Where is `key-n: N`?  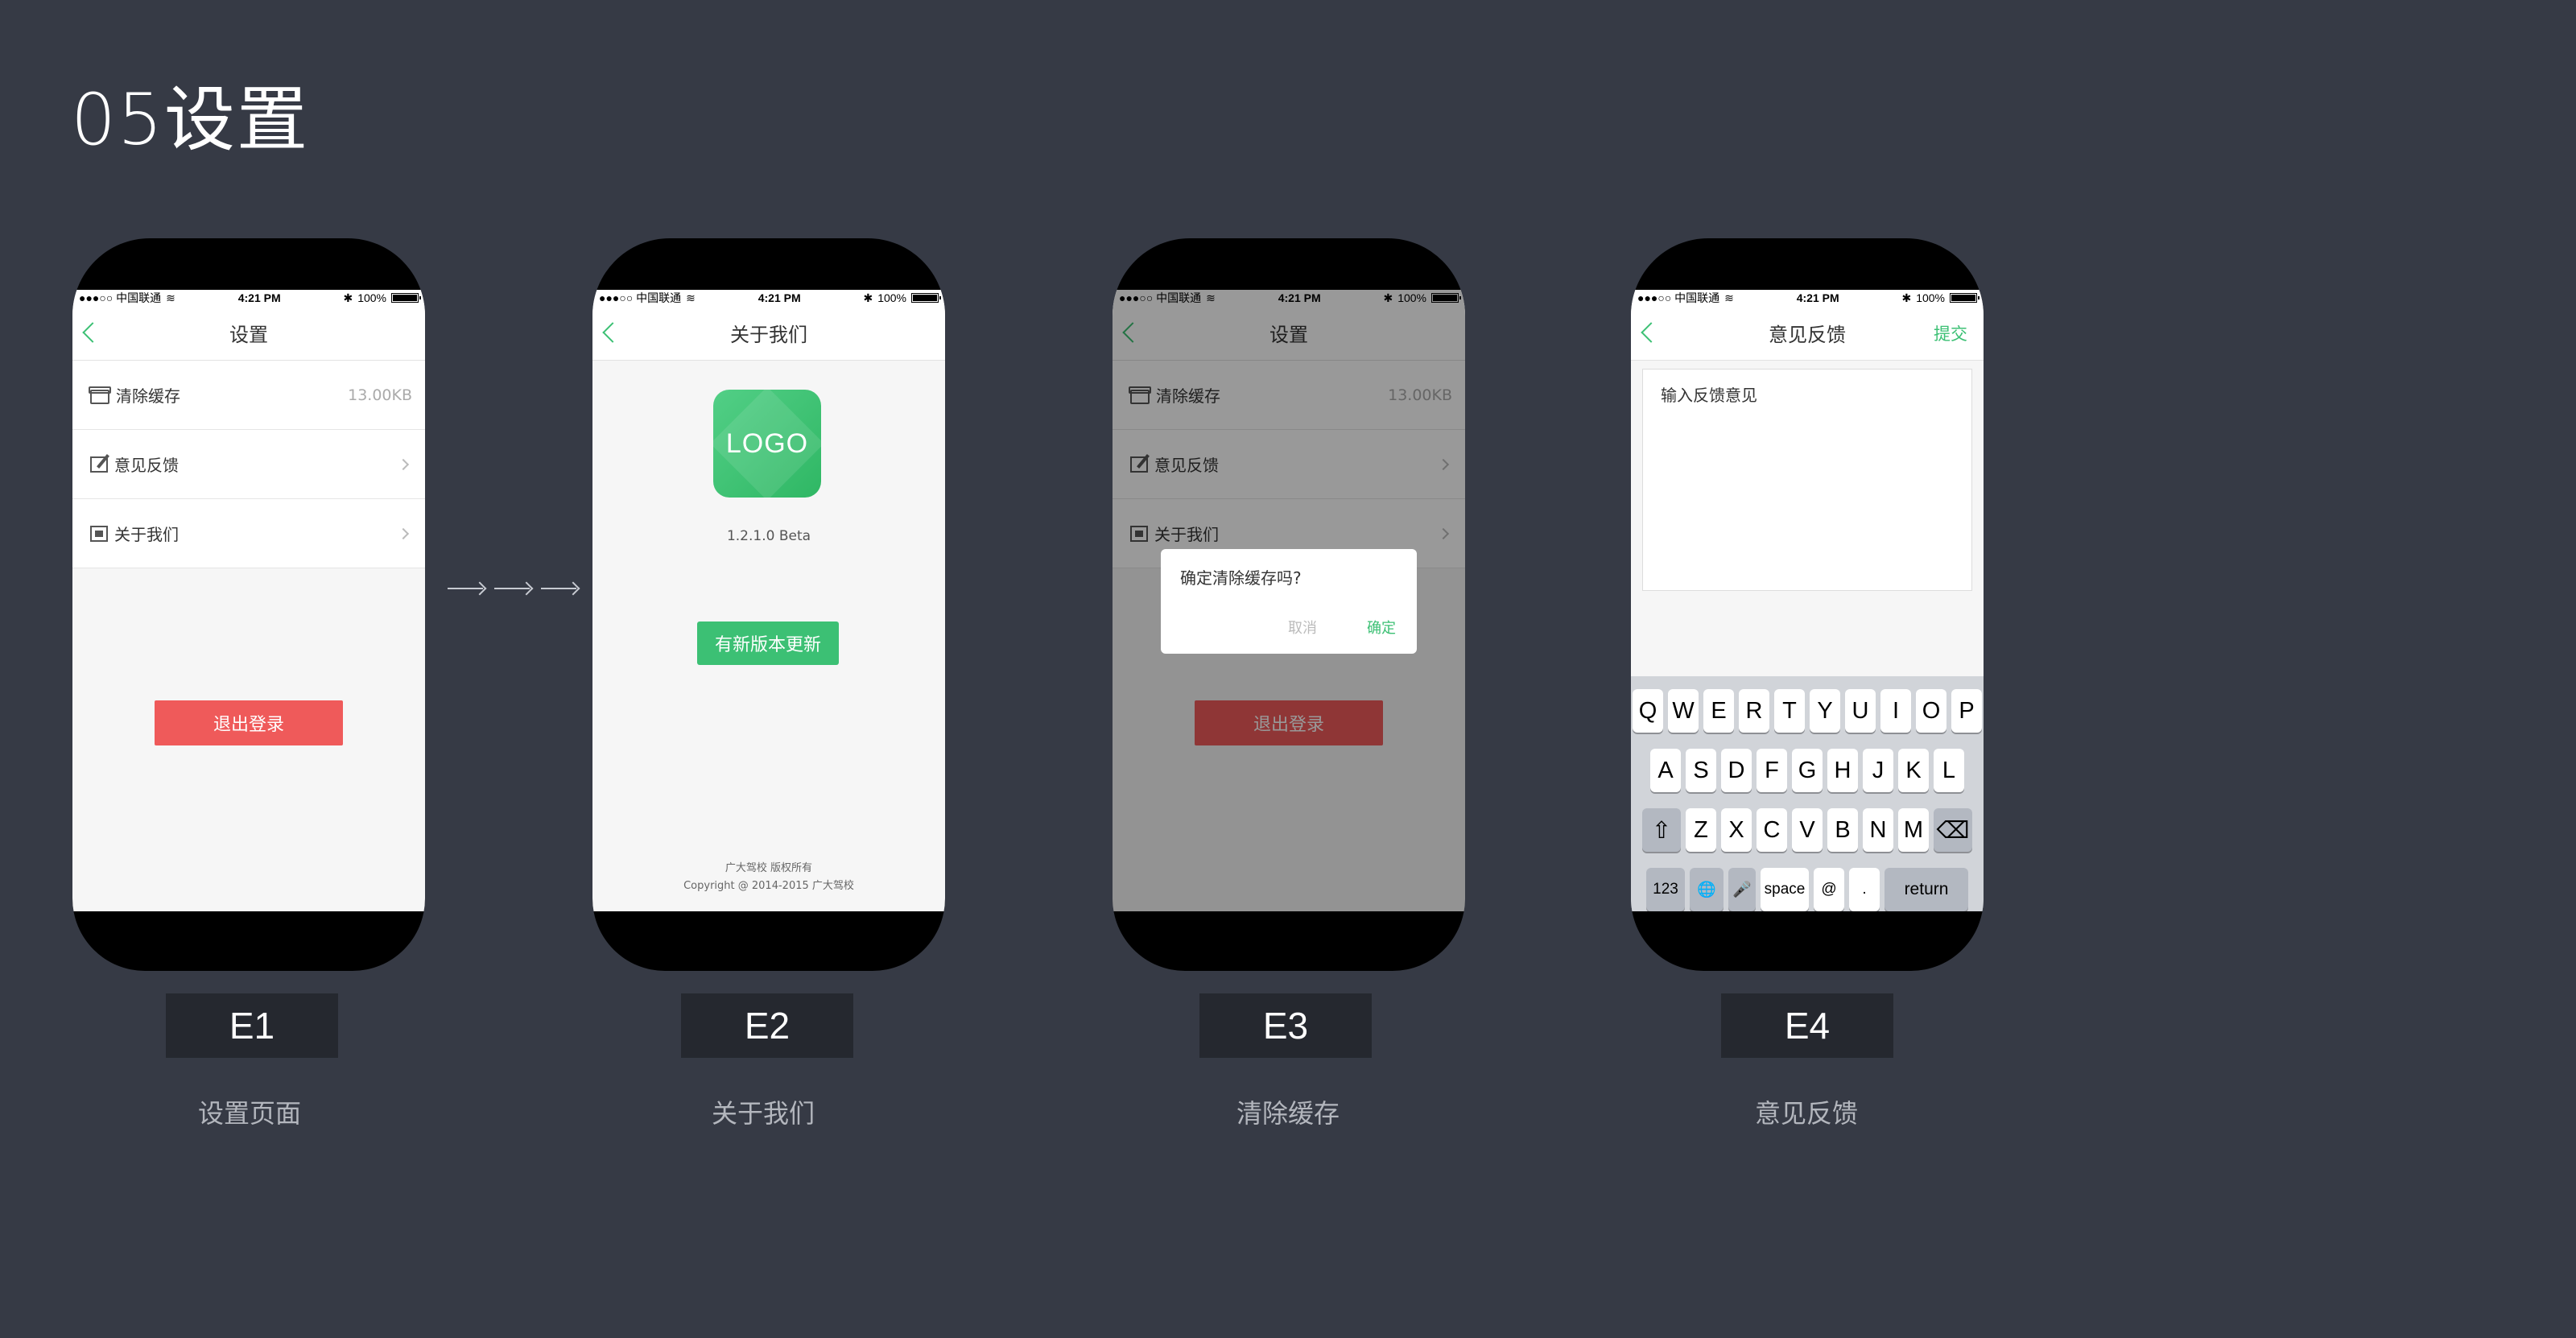
key-n: N is located at coordinates (1878, 830).